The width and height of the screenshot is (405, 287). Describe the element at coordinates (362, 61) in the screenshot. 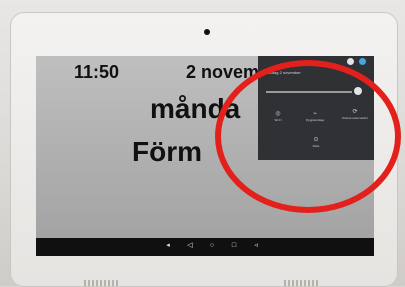

I see `user-avatar-icon` at that location.